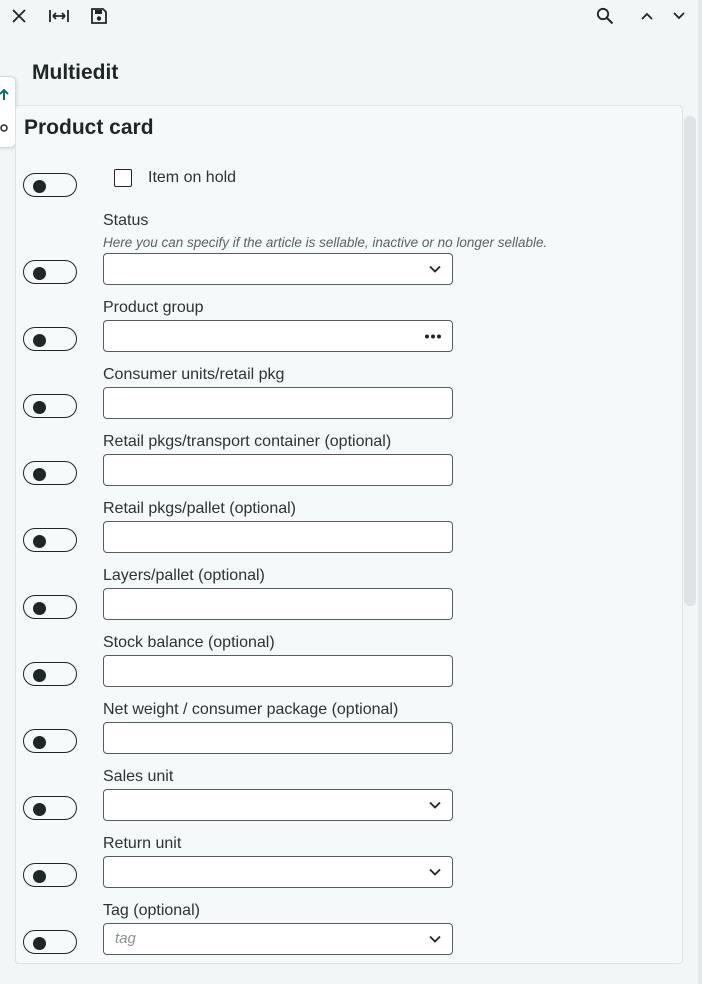 This screenshot has height=984, width=702. Describe the element at coordinates (278, 403) in the screenshot. I see `consumer-units-input` at that location.